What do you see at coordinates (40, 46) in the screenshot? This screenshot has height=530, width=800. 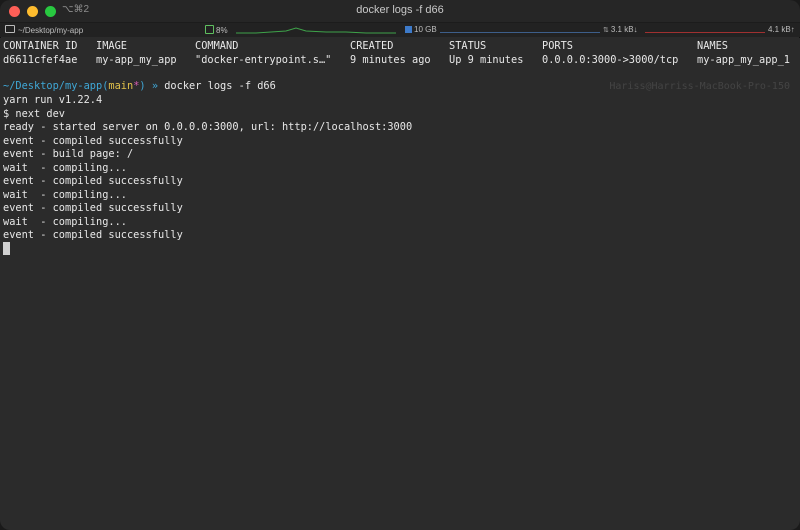 I see `header-container-id: CONTAINER ID` at bounding box center [40, 46].